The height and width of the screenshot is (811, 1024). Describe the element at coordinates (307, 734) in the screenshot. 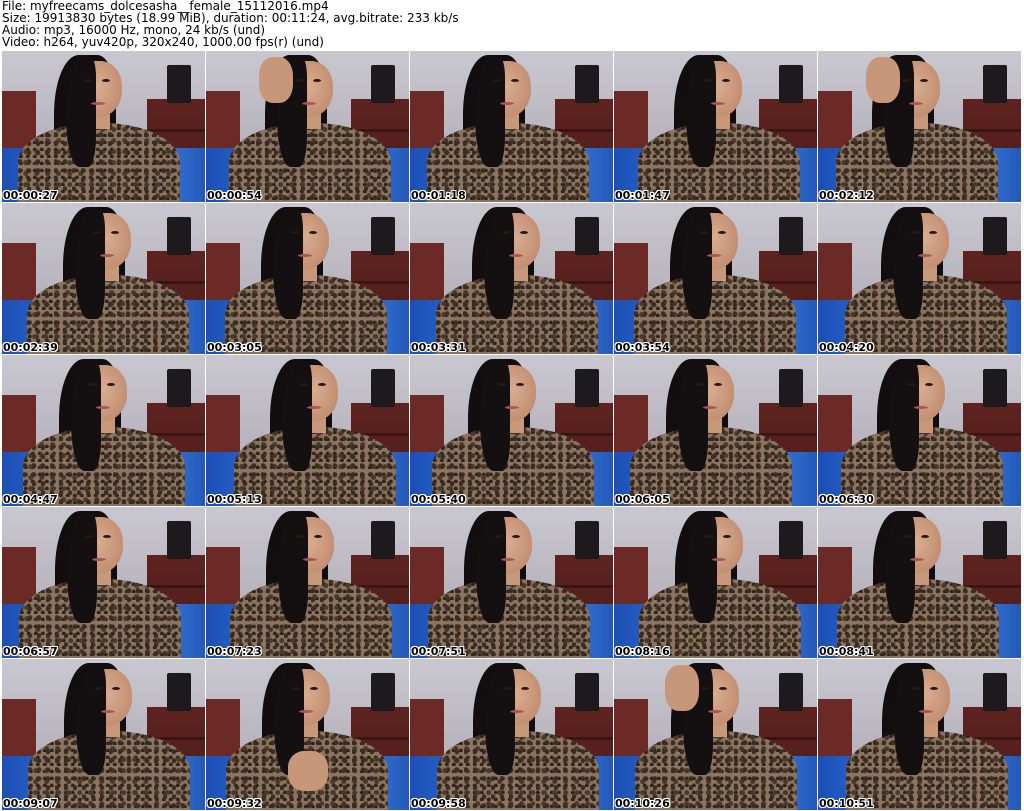

I see `video-thumbnail: 00:09:32` at that location.